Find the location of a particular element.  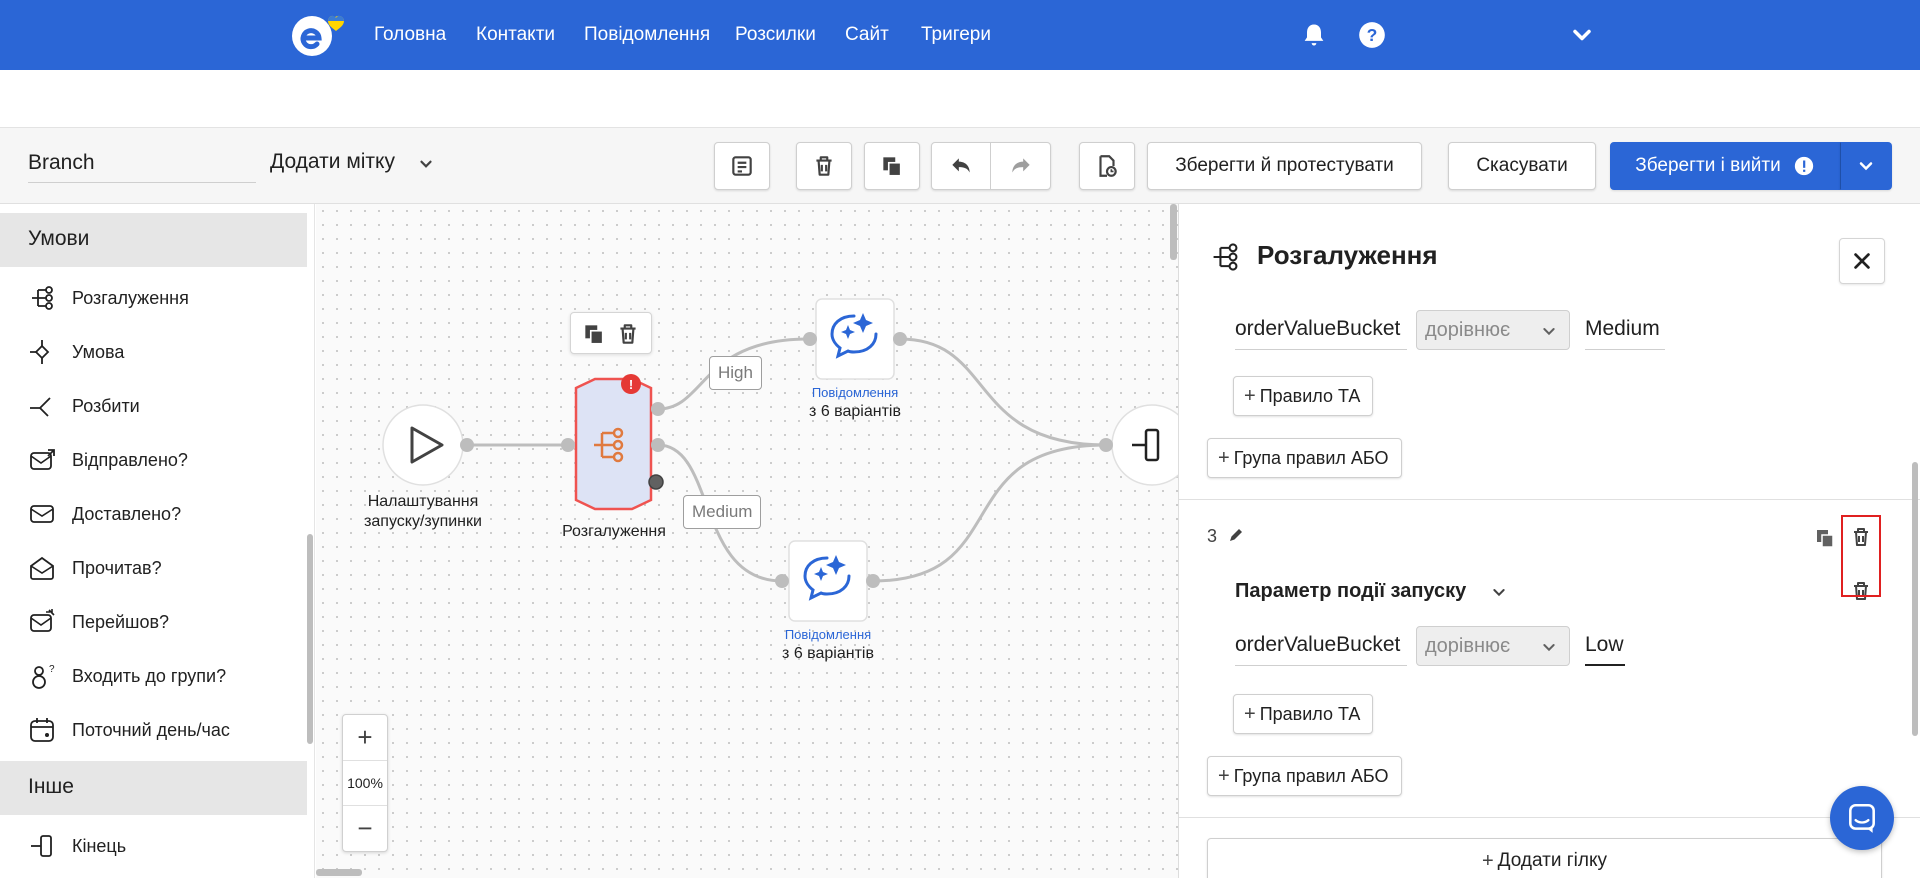

palette-item-branch: Розгалуження is located at coordinates (163, 298).